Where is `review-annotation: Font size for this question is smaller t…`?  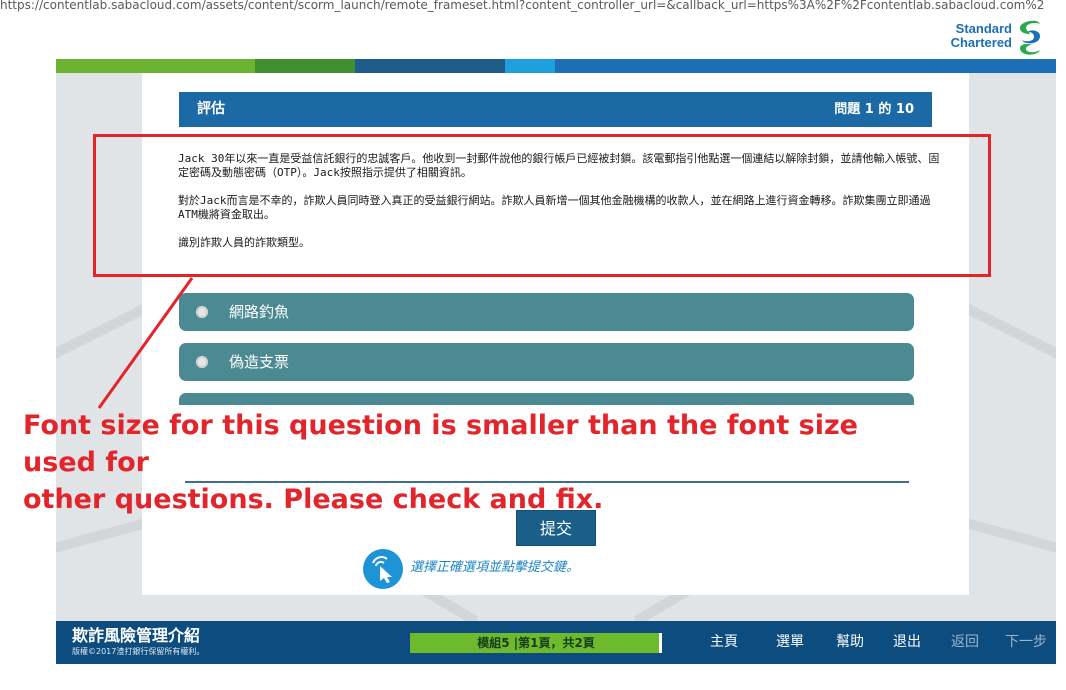
review-annotation: Font size for this question is smaller t… is located at coordinates (473, 462).